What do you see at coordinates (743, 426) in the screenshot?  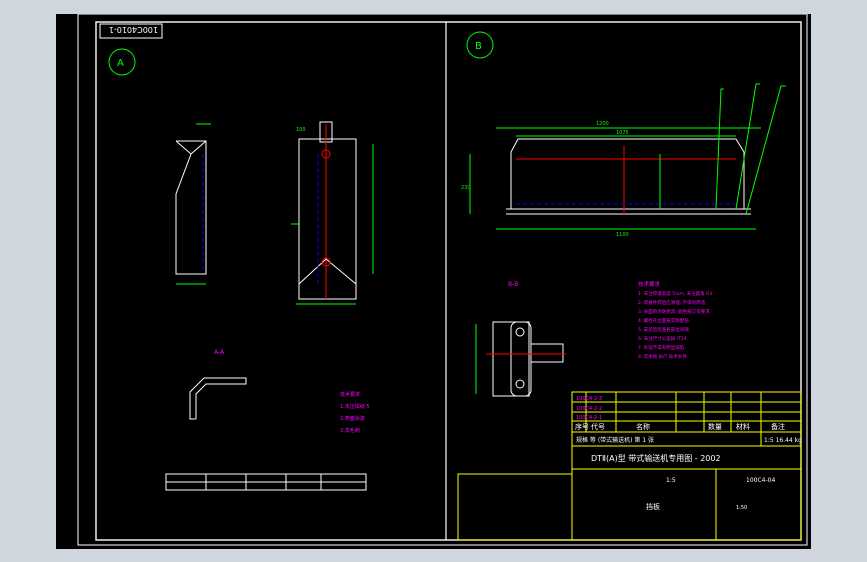 I see `hdr-mat: 材料` at bounding box center [743, 426].